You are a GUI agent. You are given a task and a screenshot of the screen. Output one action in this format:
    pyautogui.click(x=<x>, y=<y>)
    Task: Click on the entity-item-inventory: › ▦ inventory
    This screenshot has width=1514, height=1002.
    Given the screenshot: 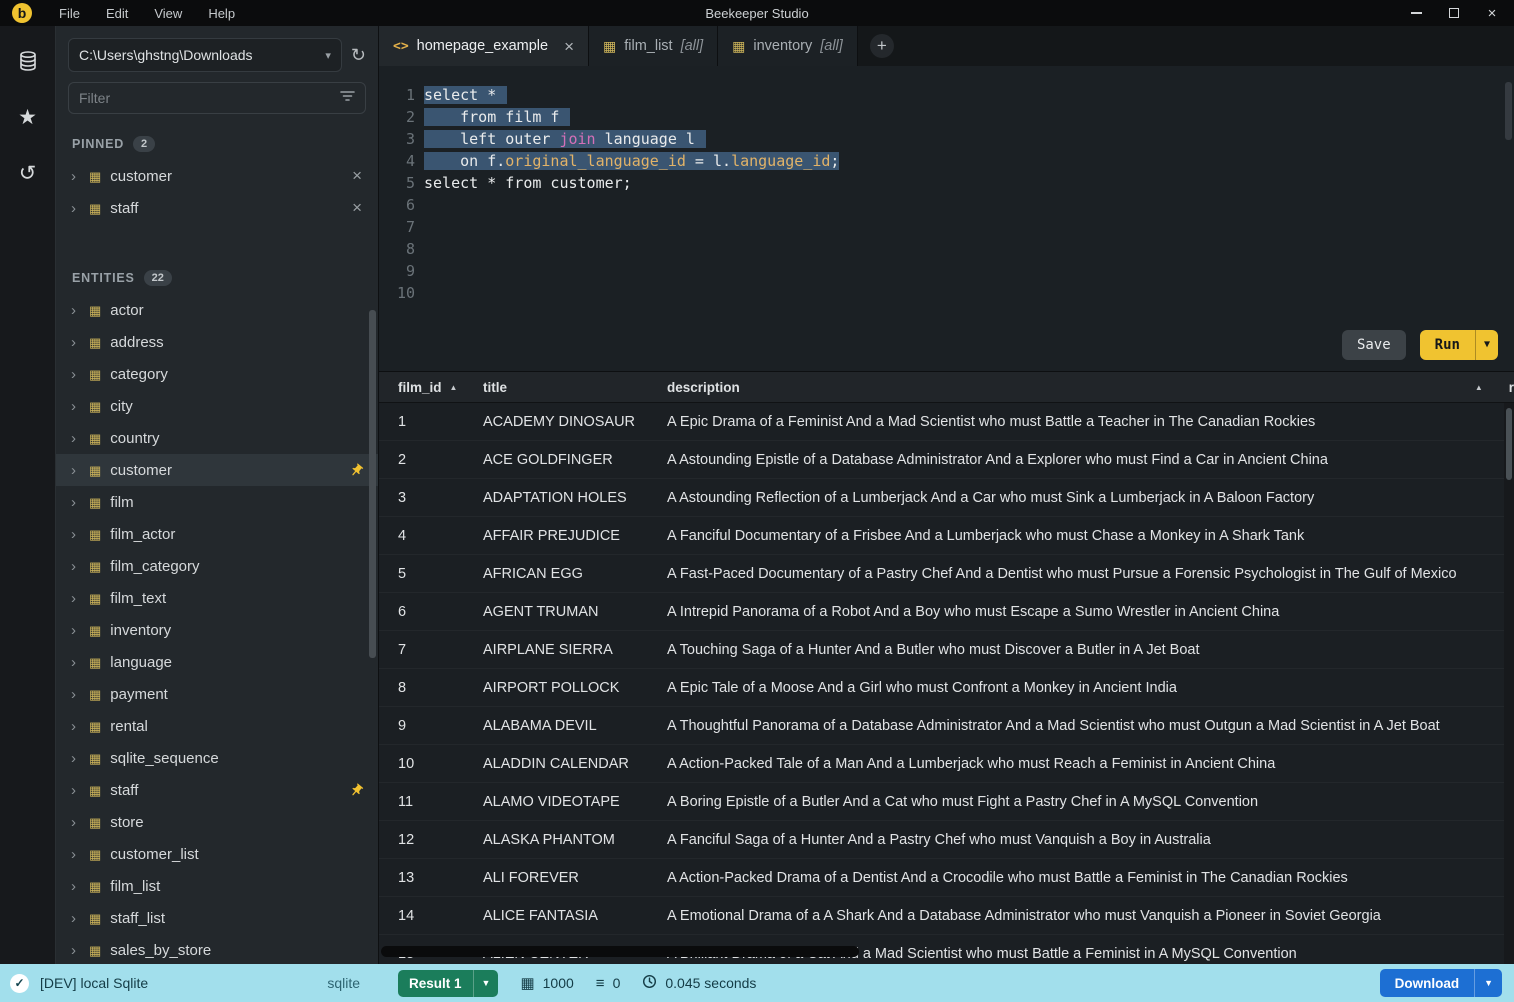 What is the action you would take?
    pyautogui.click(x=217, y=630)
    